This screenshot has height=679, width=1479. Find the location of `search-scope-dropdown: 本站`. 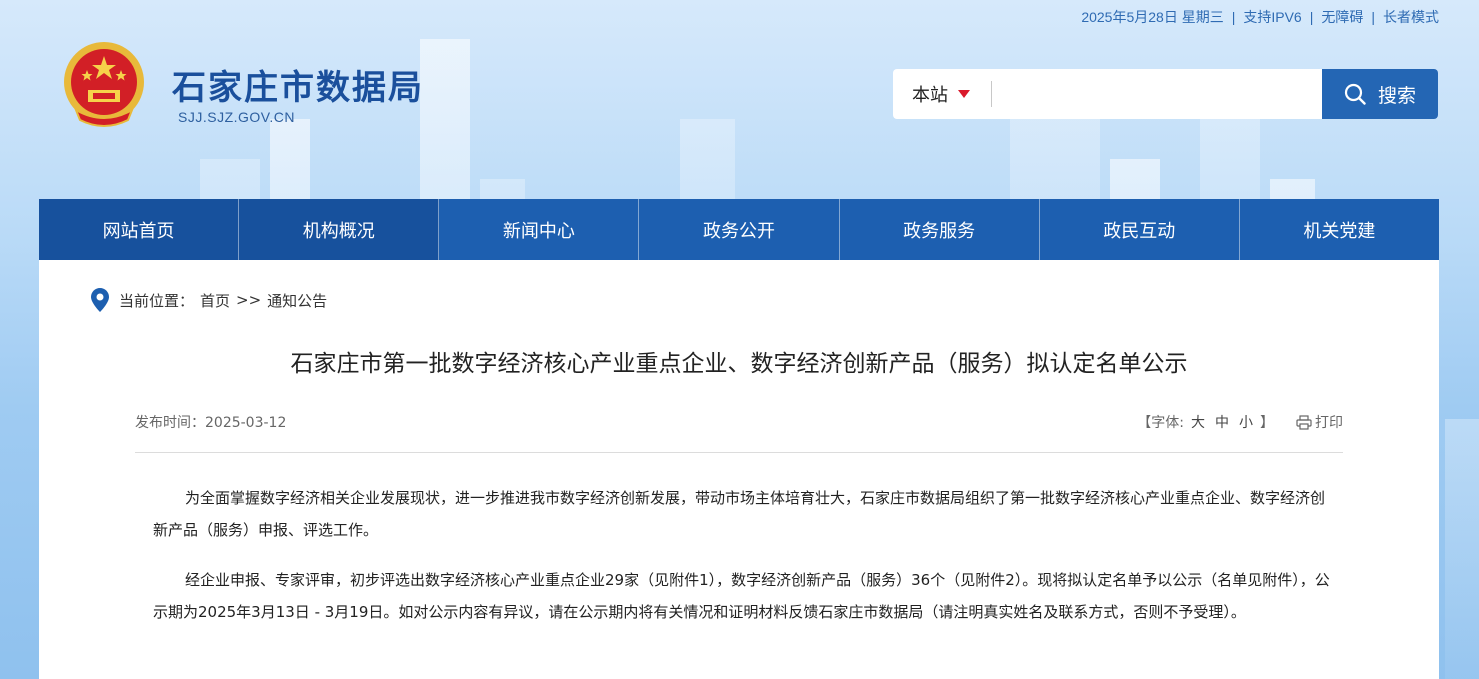

search-scope-dropdown: 本站 is located at coordinates (942, 94).